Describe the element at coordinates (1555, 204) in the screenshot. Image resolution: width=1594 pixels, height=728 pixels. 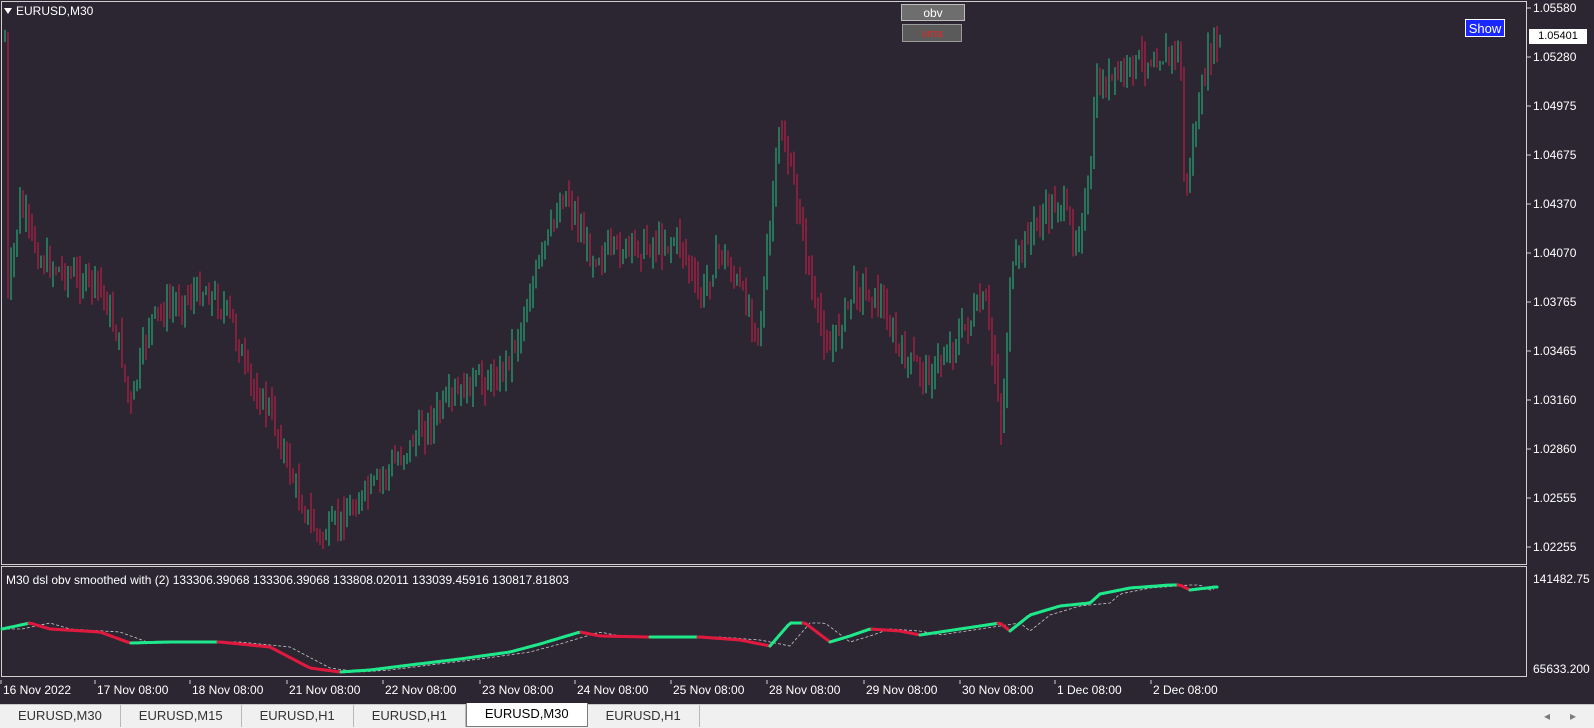
I see `price-tick-label: 1.04370` at that location.